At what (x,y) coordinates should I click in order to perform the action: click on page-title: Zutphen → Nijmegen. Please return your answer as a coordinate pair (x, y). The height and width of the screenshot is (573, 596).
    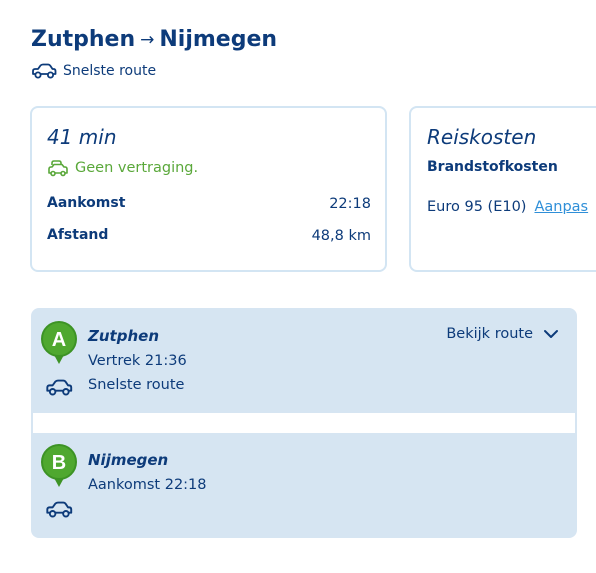
    Looking at the image, I should click on (154, 39).